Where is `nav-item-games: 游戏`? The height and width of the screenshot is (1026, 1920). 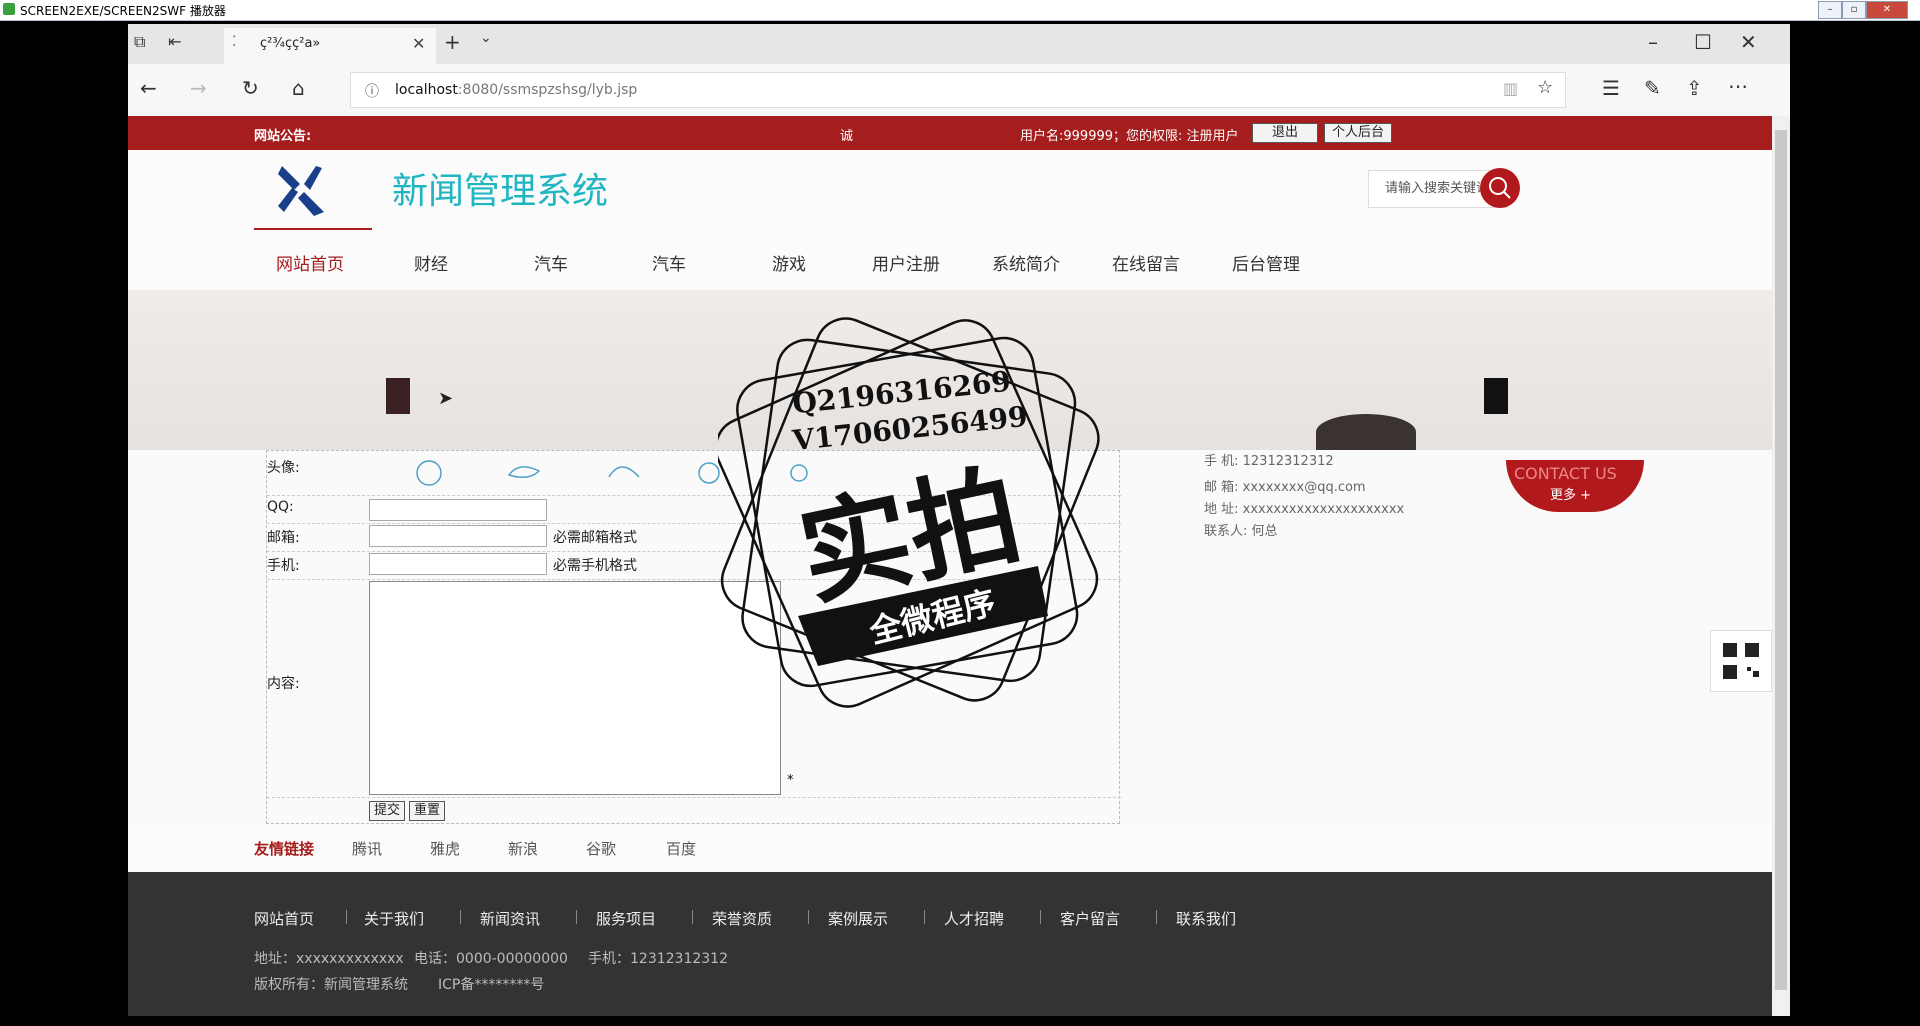
nav-item-games: 游戏 is located at coordinates (789, 262).